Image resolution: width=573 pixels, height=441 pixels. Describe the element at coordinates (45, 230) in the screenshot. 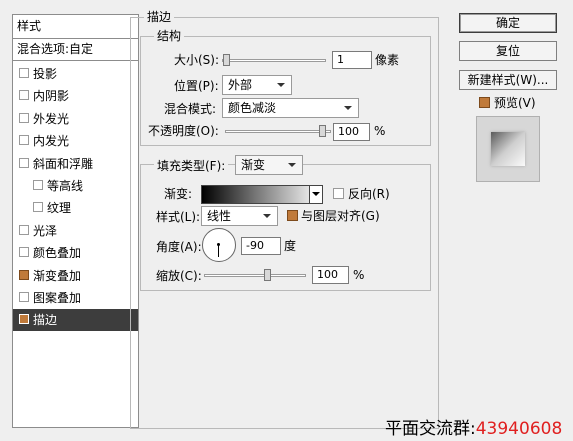

I see `style-list-item-label: 光泽` at that location.